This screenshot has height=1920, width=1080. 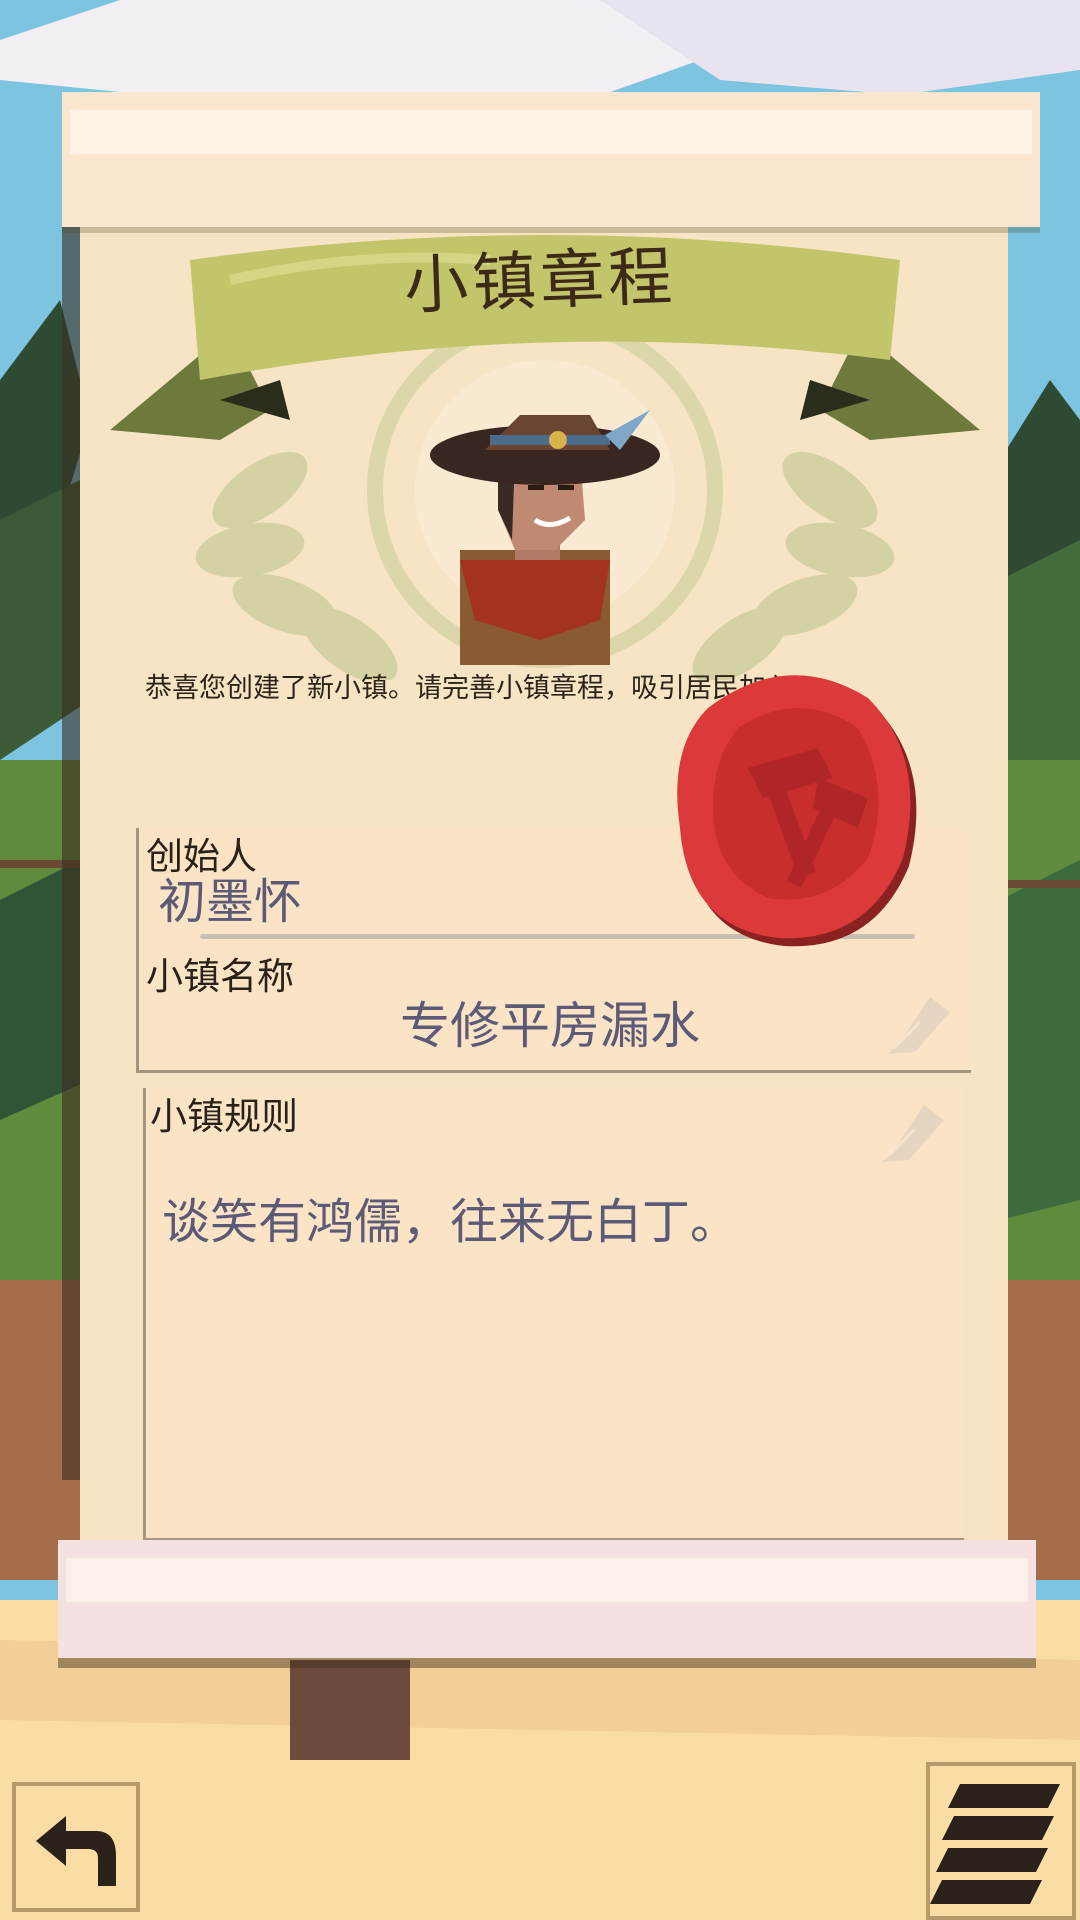 I want to click on scroll-top-roll, so click(x=551, y=159).